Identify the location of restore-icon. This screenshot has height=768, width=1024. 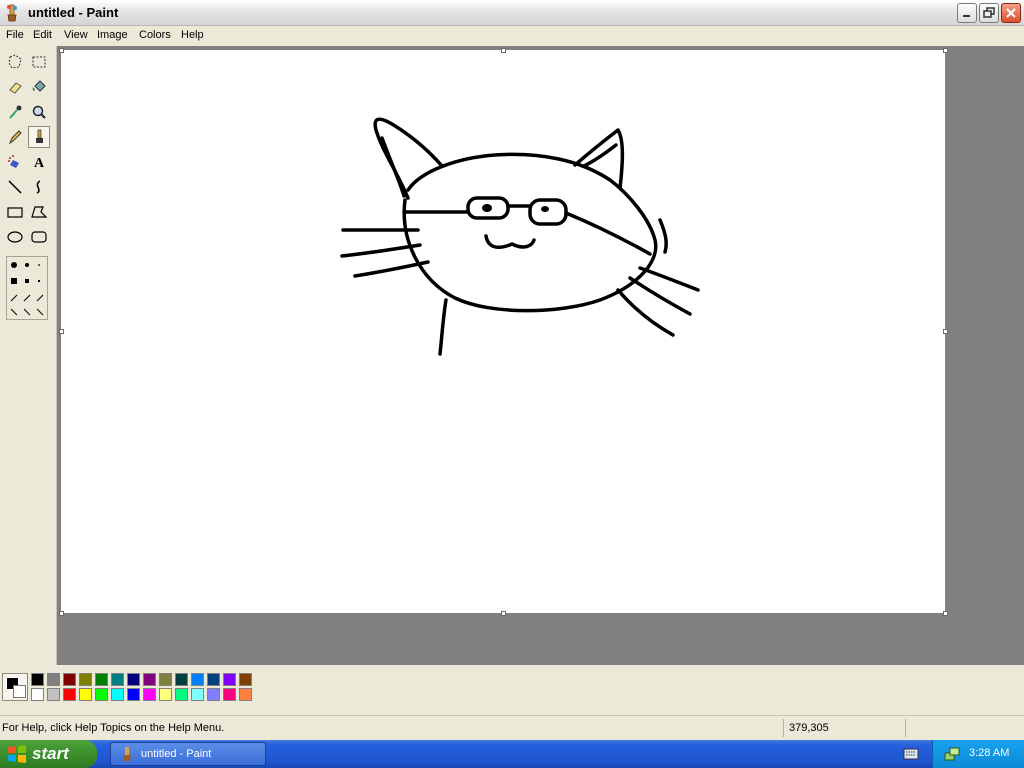
(989, 12).